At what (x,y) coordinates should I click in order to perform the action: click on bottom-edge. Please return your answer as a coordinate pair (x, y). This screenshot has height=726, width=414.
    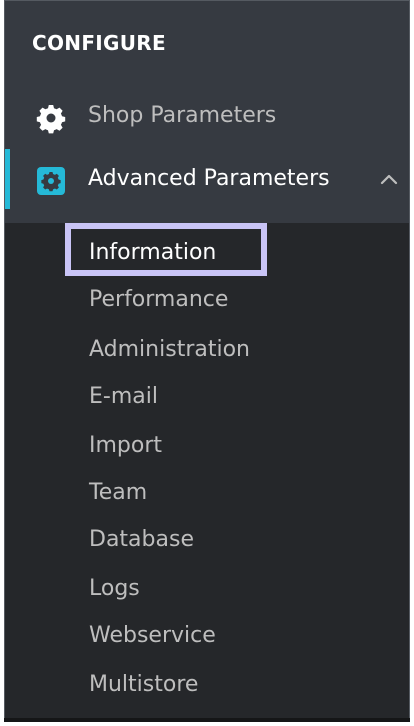
    Looking at the image, I should click on (207, 720).